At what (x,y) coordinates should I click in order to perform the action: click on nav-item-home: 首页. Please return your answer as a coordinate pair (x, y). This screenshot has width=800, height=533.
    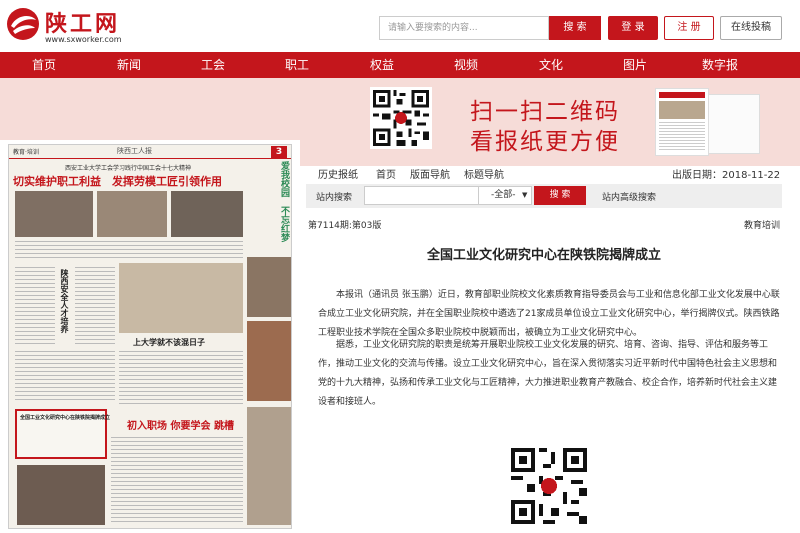
    Looking at the image, I should click on (44, 65).